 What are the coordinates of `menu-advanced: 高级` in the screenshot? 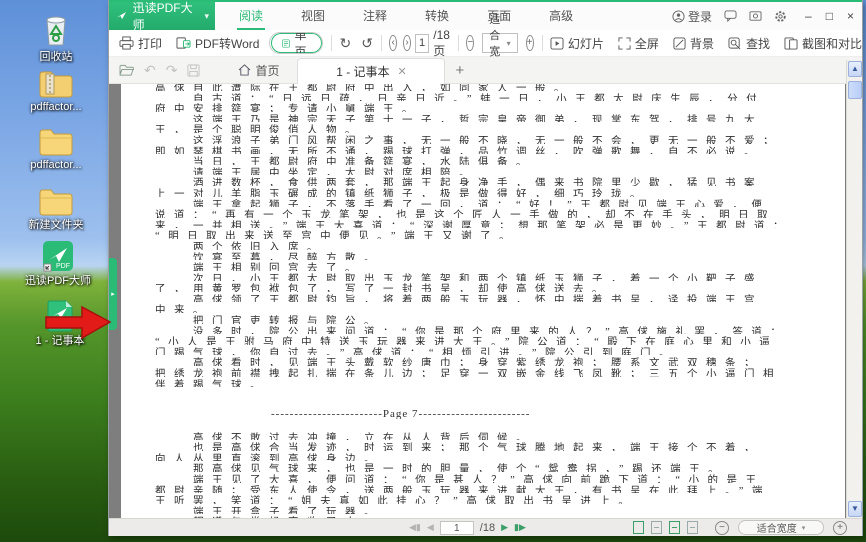 It's located at (561, 16).